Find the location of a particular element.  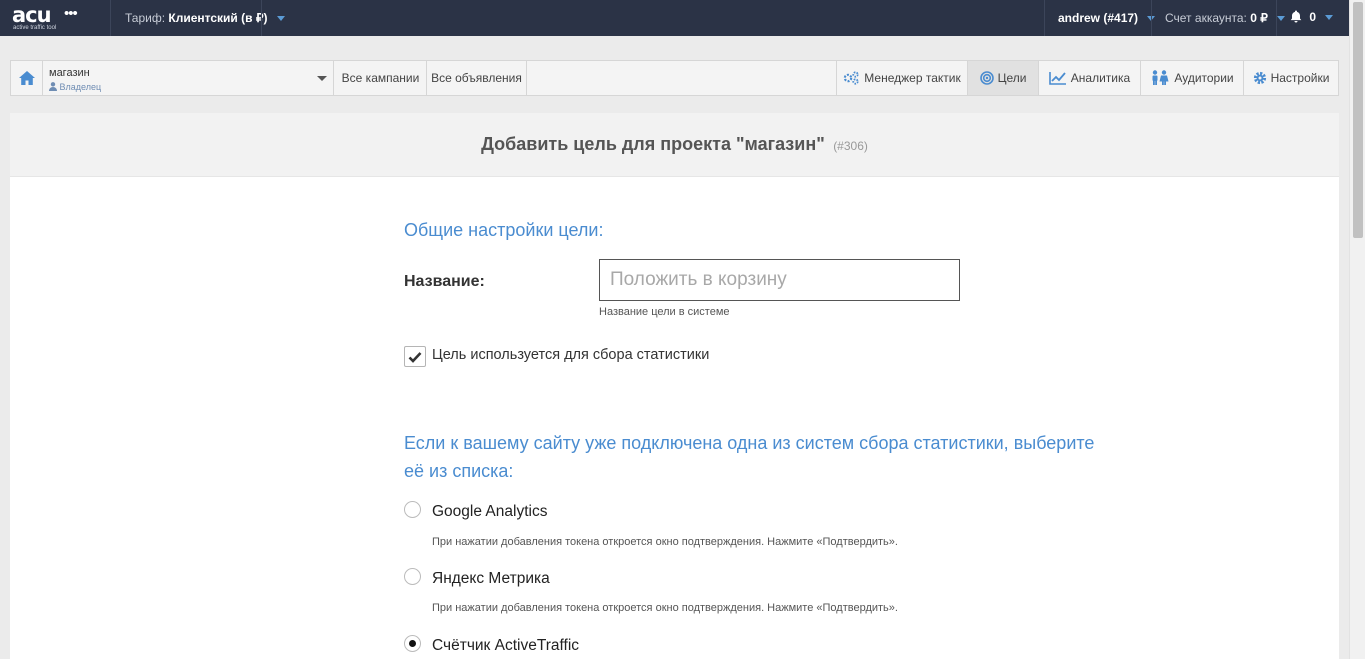

nav-analytics-label: Аналитика is located at coordinates (1100, 78).